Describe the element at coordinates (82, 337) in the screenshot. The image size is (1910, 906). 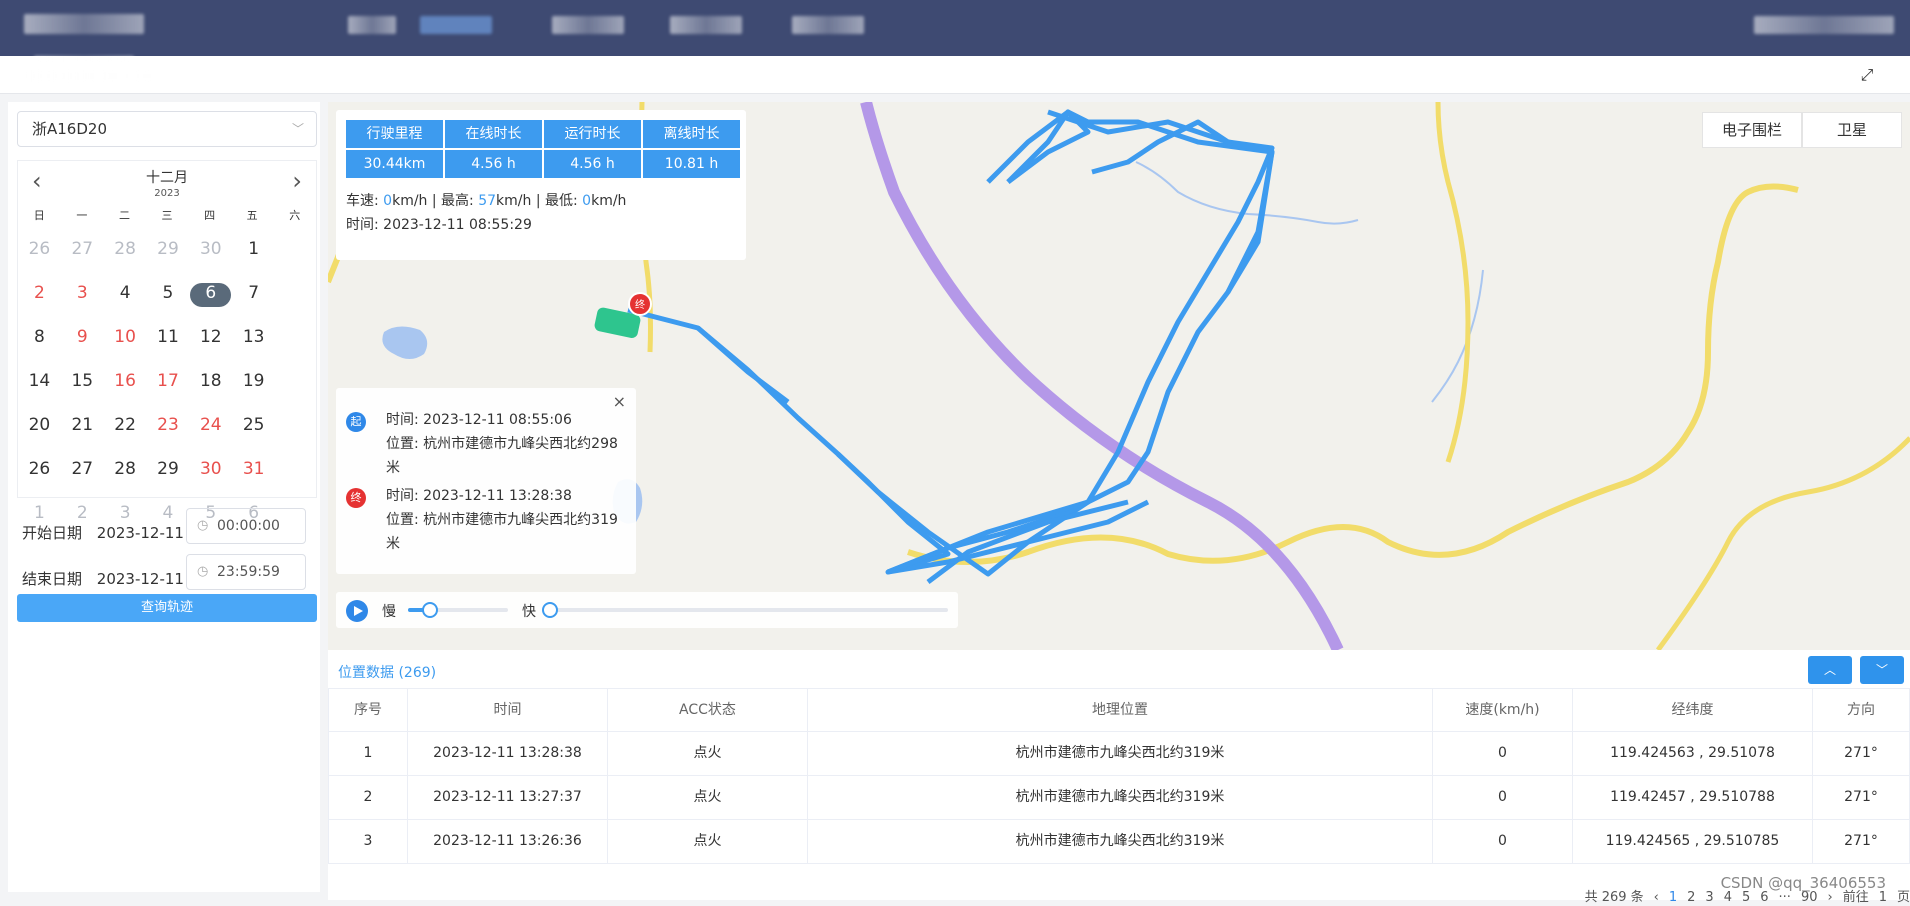
I see `calendar-day: 9` at that location.